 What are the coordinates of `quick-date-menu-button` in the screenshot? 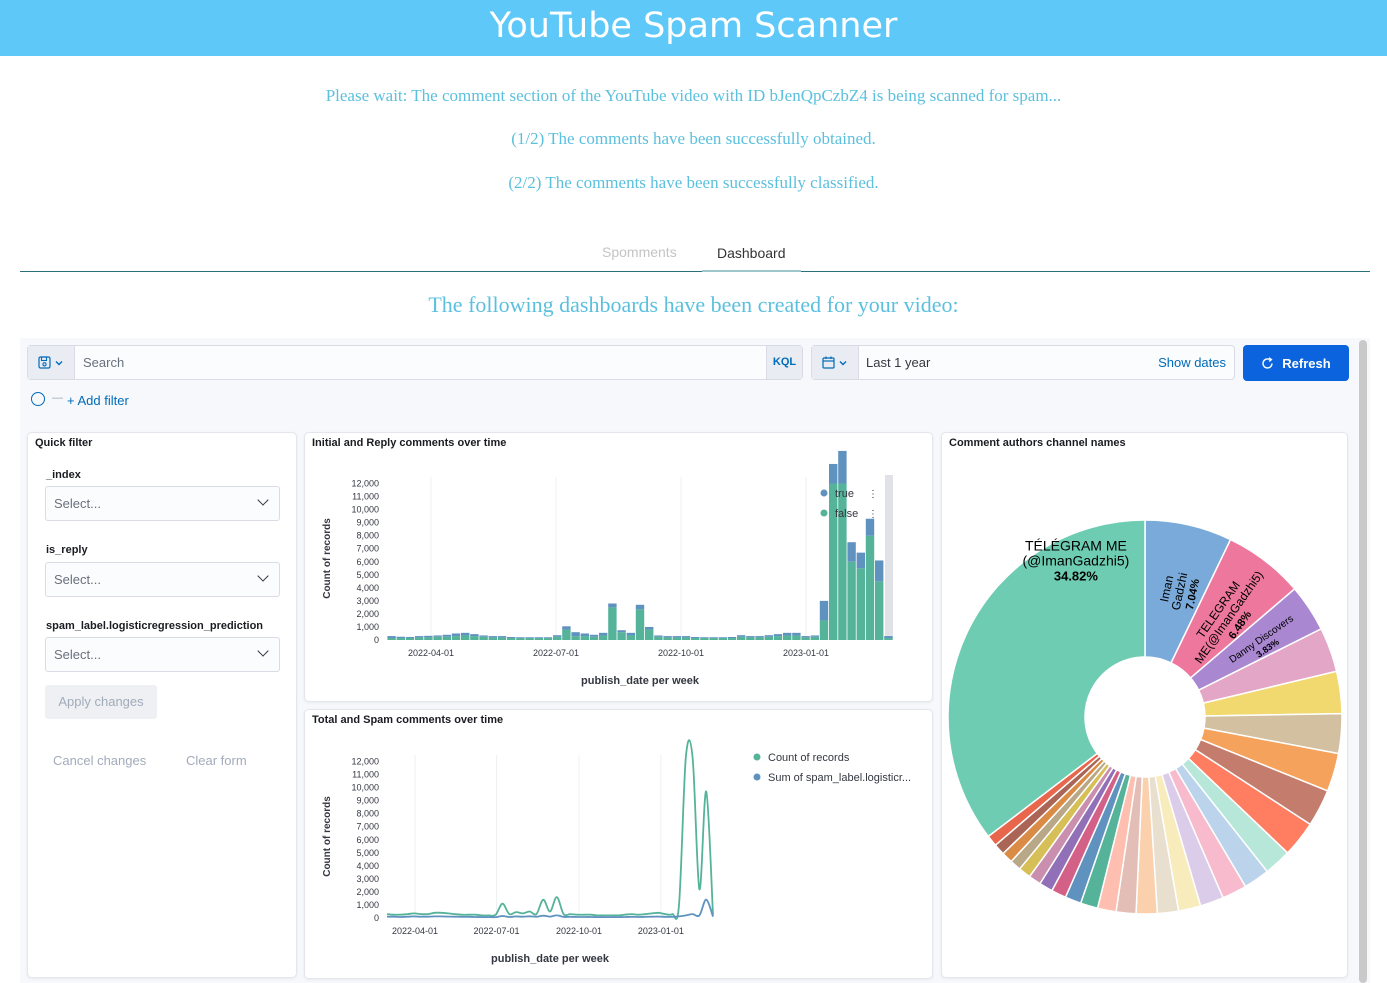 It's located at (835, 362).